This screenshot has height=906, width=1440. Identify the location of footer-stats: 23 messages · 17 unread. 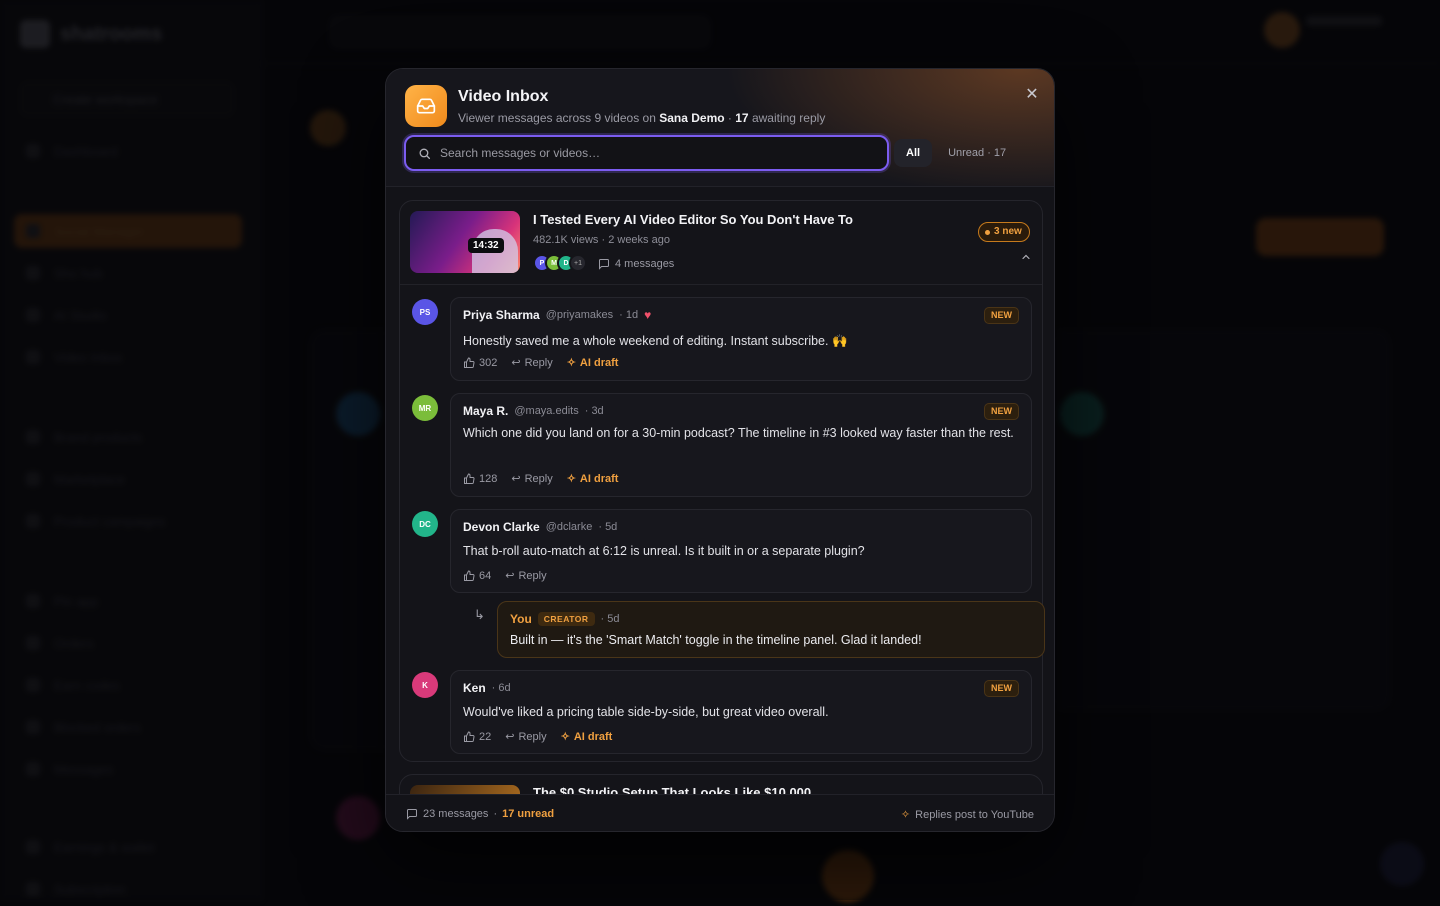
(480, 814).